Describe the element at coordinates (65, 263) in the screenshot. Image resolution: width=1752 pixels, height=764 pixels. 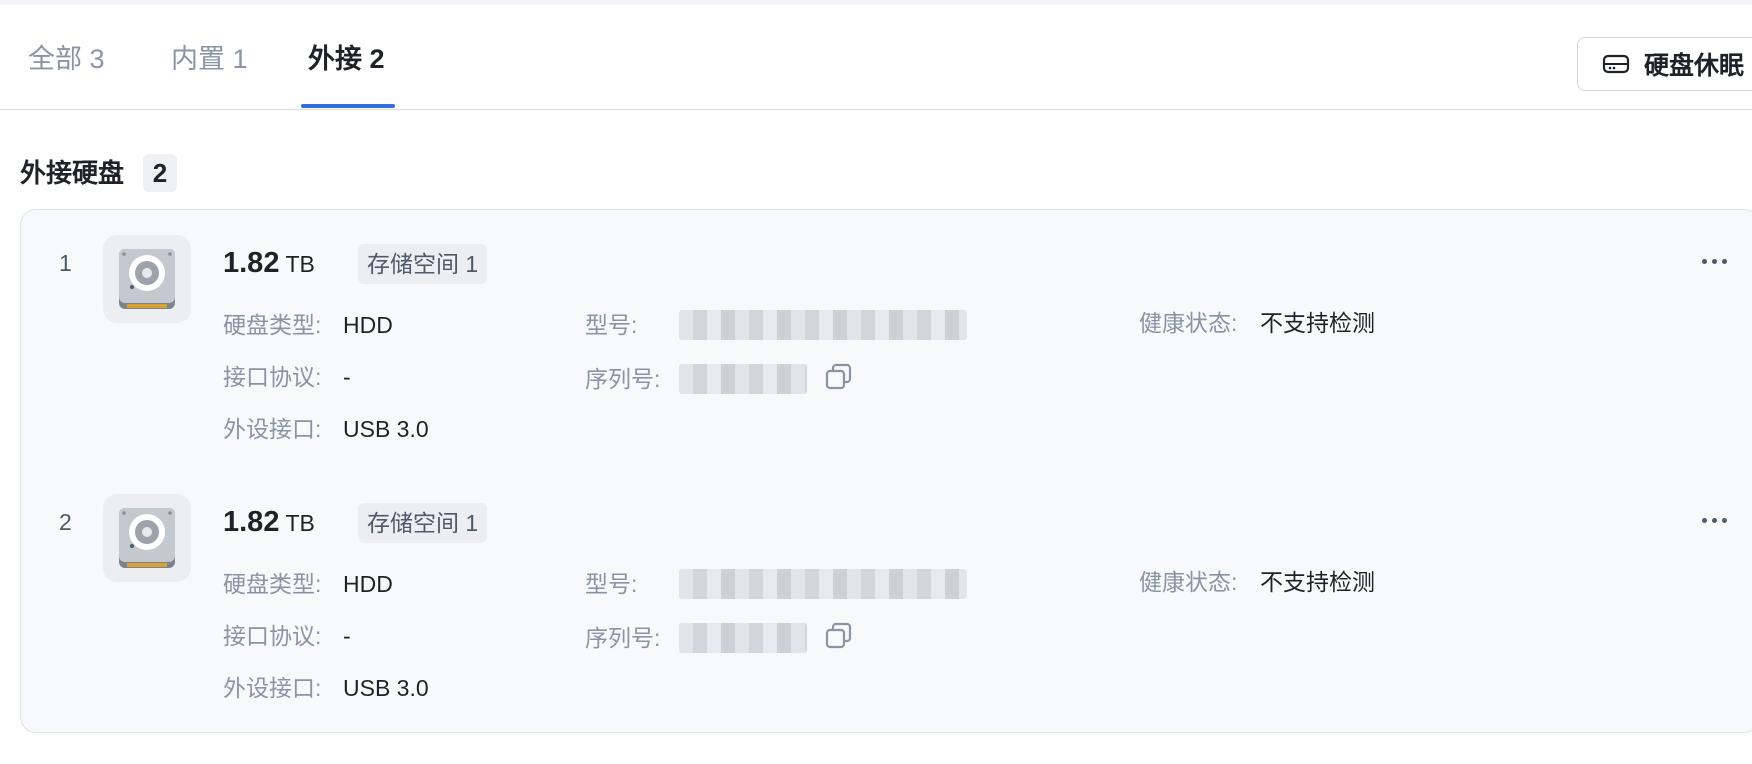
I see `disk-index: 1` at that location.